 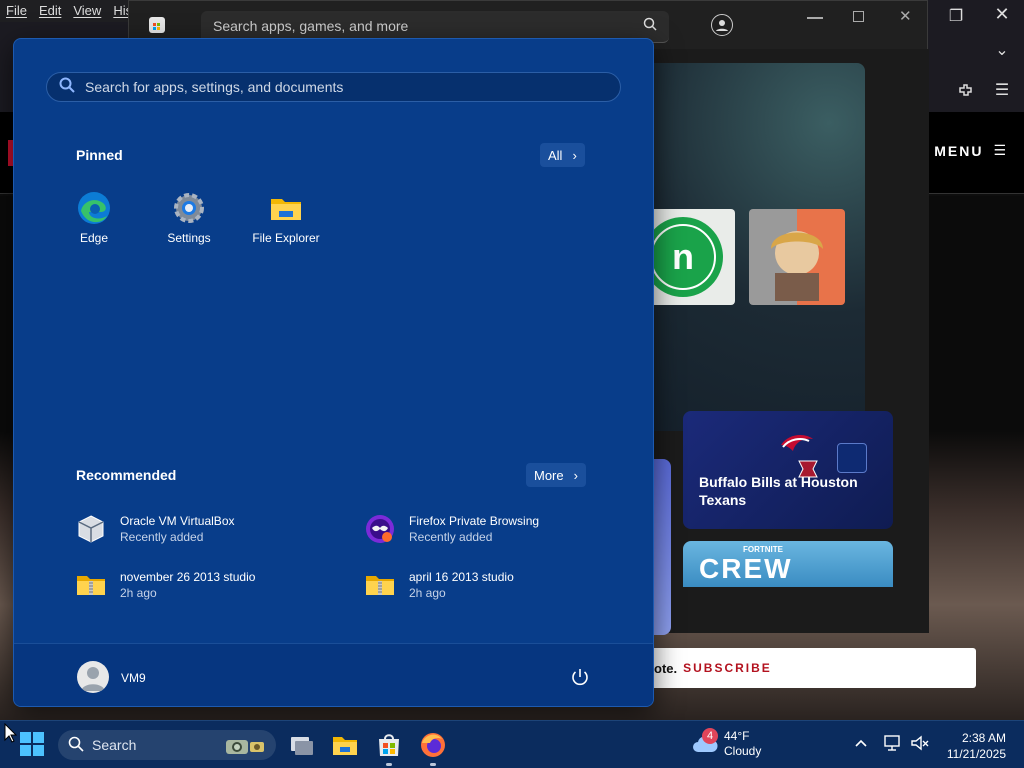 I want to click on weather-condition: Cloudy, so click(x=743, y=751).